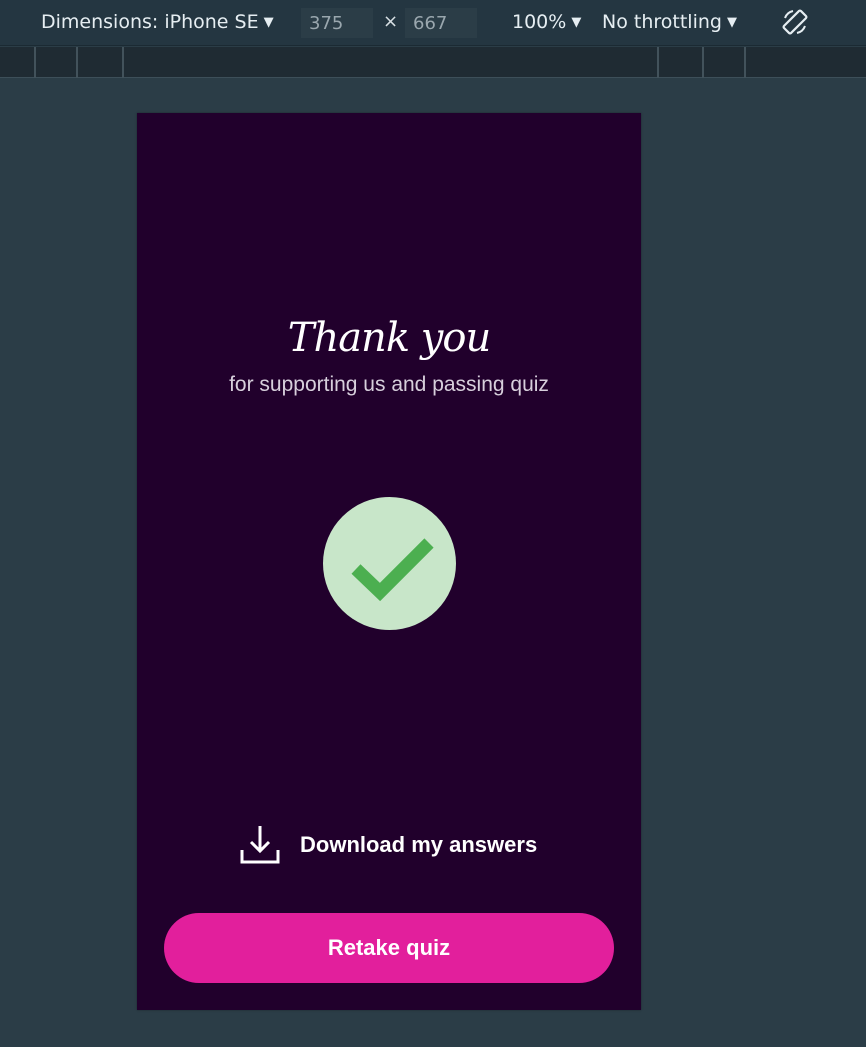  Describe the element at coordinates (433, 62) in the screenshot. I see `media-query-ruler` at that location.